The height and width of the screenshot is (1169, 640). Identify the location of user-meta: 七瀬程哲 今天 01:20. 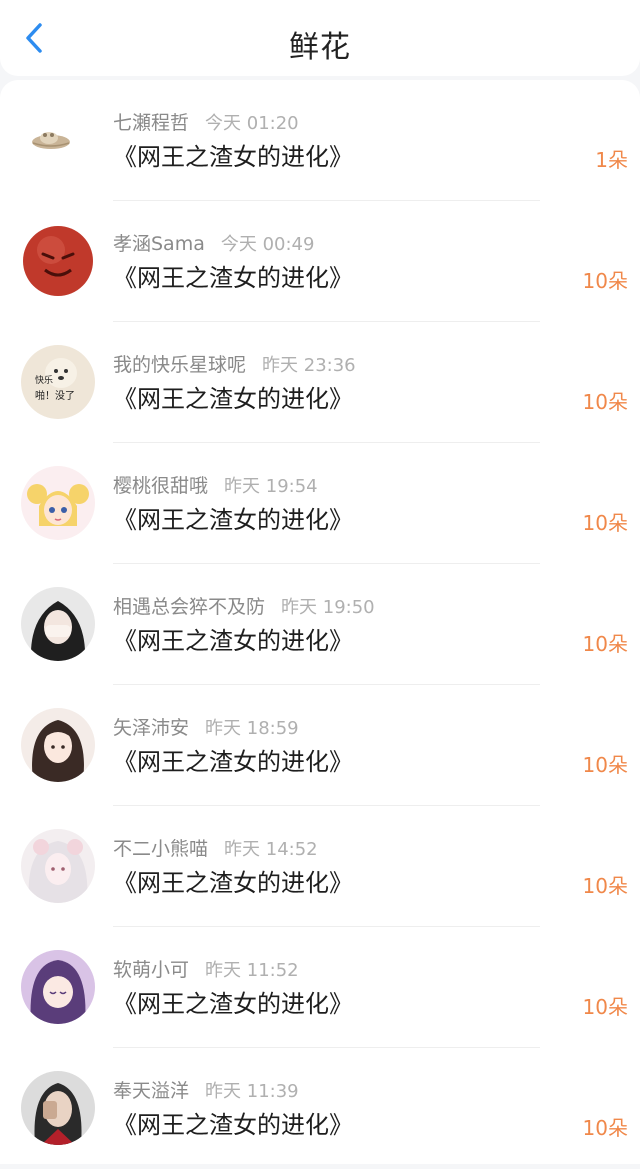
(206, 121).